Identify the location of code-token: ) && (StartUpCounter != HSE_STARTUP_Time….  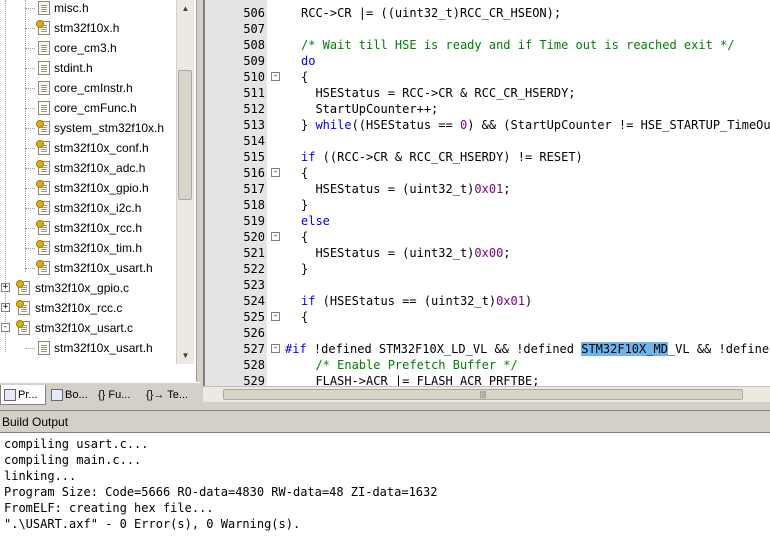
(618, 125).